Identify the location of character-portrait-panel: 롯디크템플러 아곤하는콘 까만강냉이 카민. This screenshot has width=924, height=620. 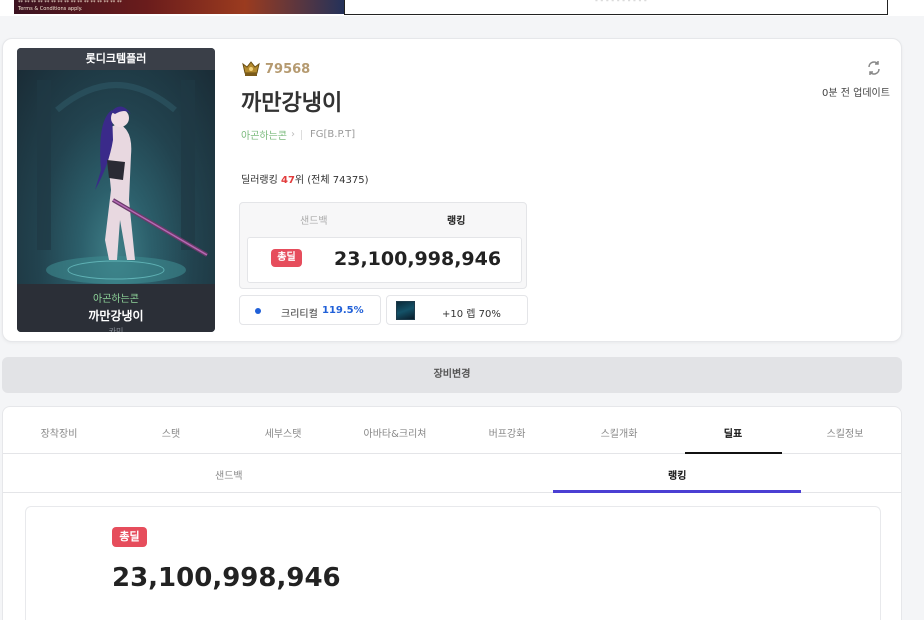
(116, 190).